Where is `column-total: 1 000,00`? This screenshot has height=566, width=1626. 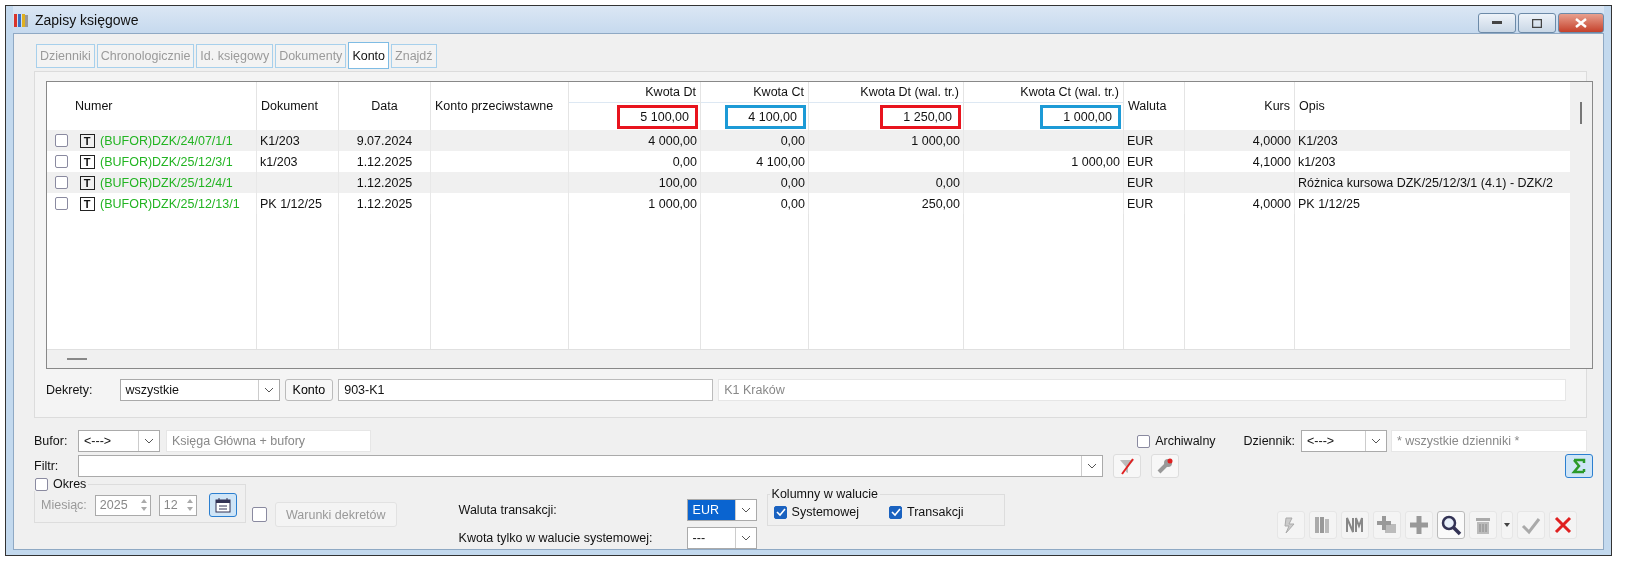
column-total: 1 000,00 is located at coordinates (1080, 116).